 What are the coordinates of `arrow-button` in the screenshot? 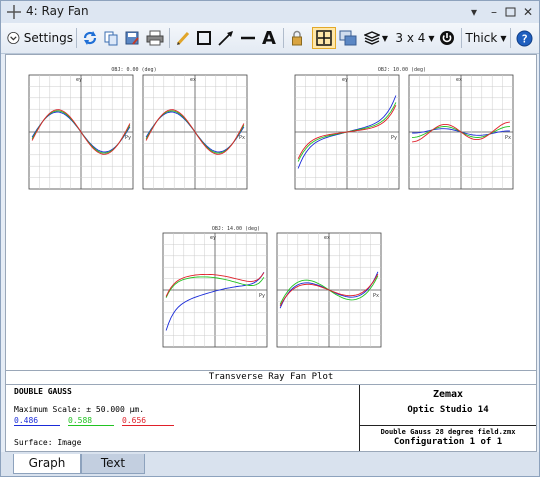 It's located at (226, 38).